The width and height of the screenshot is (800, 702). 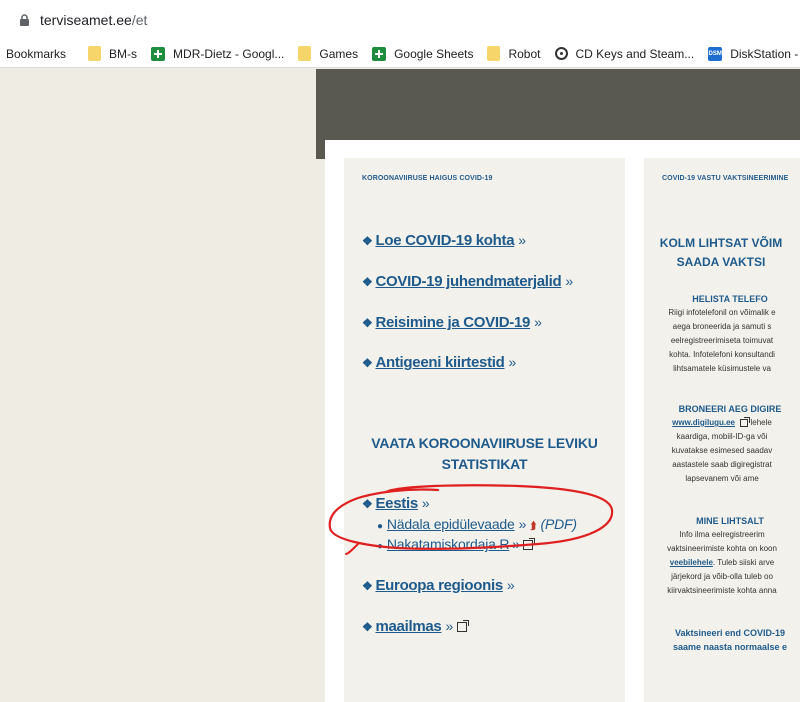 I want to click on text-line: vaktsineerimiste kohta on koon, so click(x=722, y=548).